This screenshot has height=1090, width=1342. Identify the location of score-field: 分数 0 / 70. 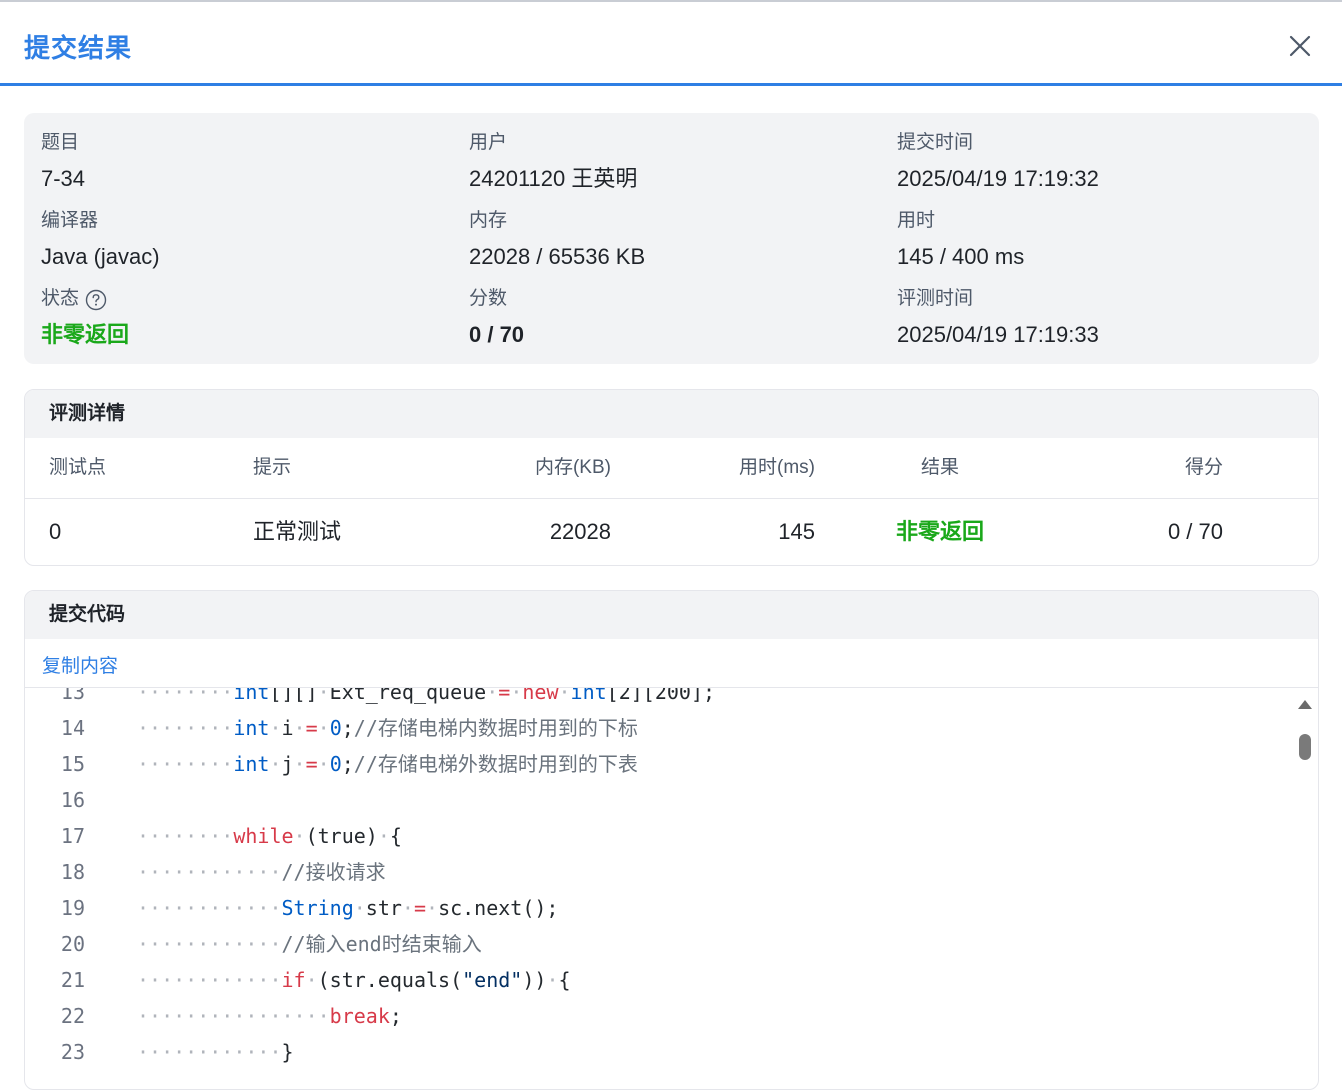
(496, 318).